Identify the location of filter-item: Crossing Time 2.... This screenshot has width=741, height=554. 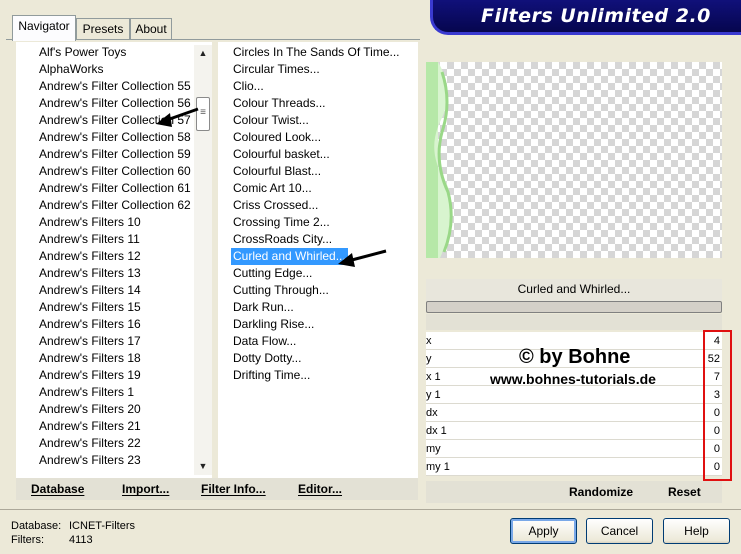
(281, 222).